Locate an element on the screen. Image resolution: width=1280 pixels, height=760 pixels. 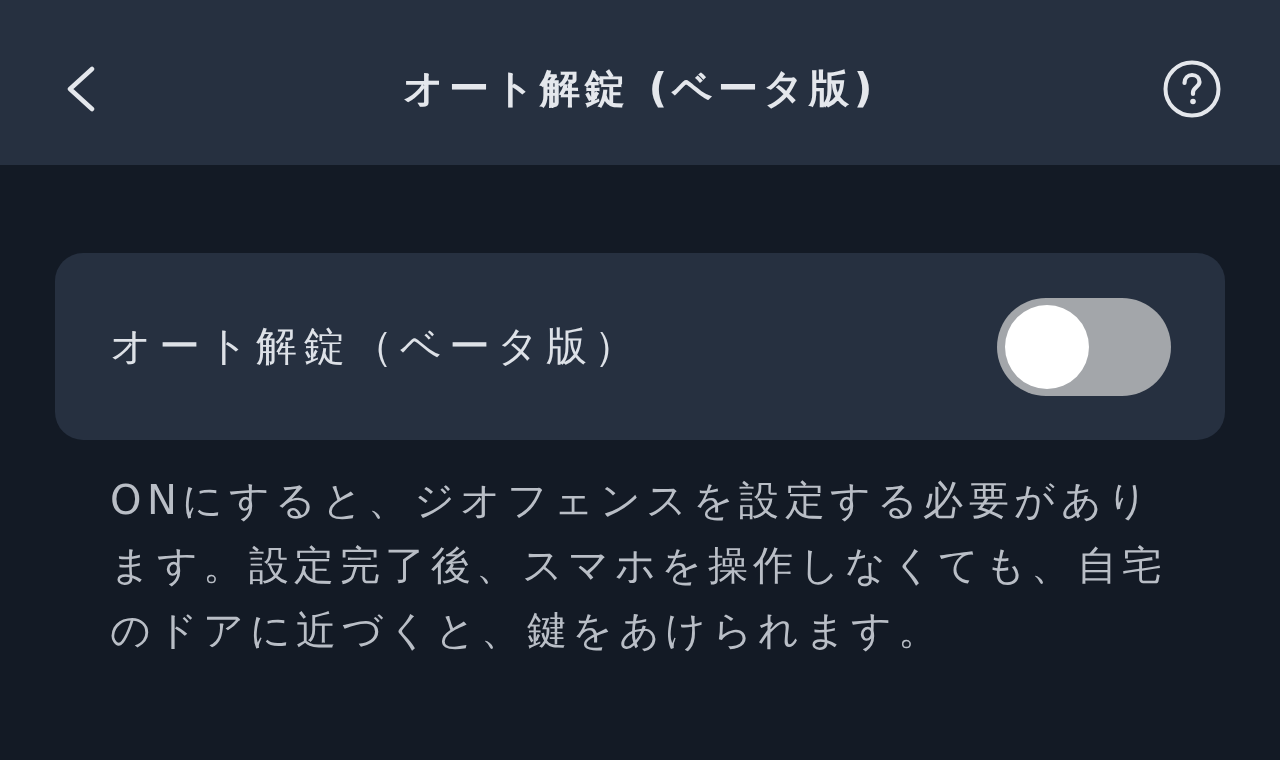
setting-label: オート解錠（ベータ版） is located at coordinates (376, 346).